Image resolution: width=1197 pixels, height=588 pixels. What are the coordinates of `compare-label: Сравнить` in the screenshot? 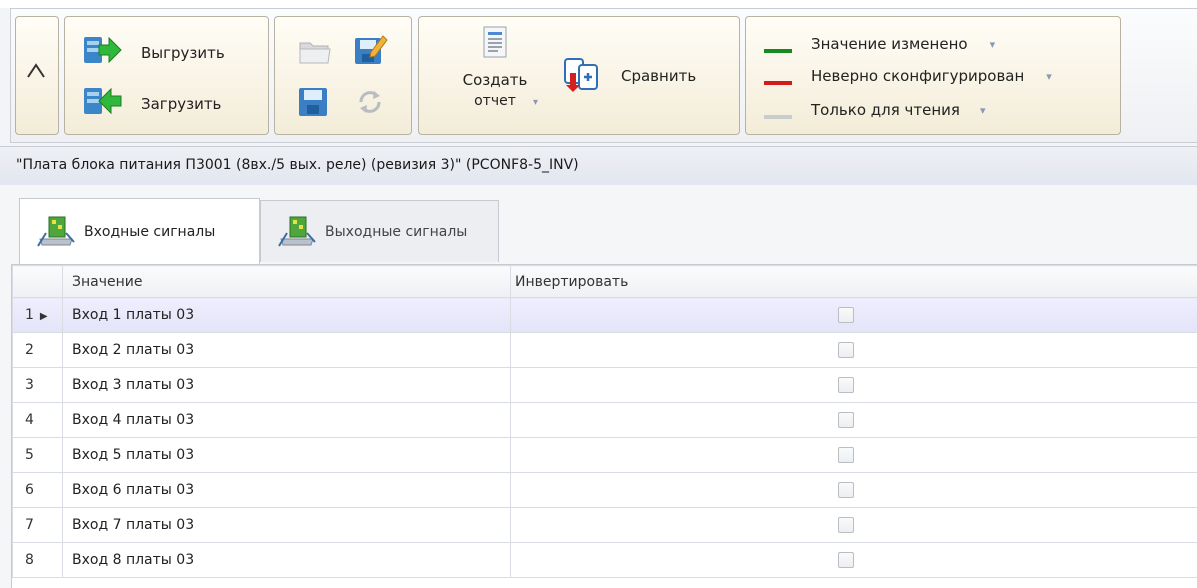 It's located at (658, 76).